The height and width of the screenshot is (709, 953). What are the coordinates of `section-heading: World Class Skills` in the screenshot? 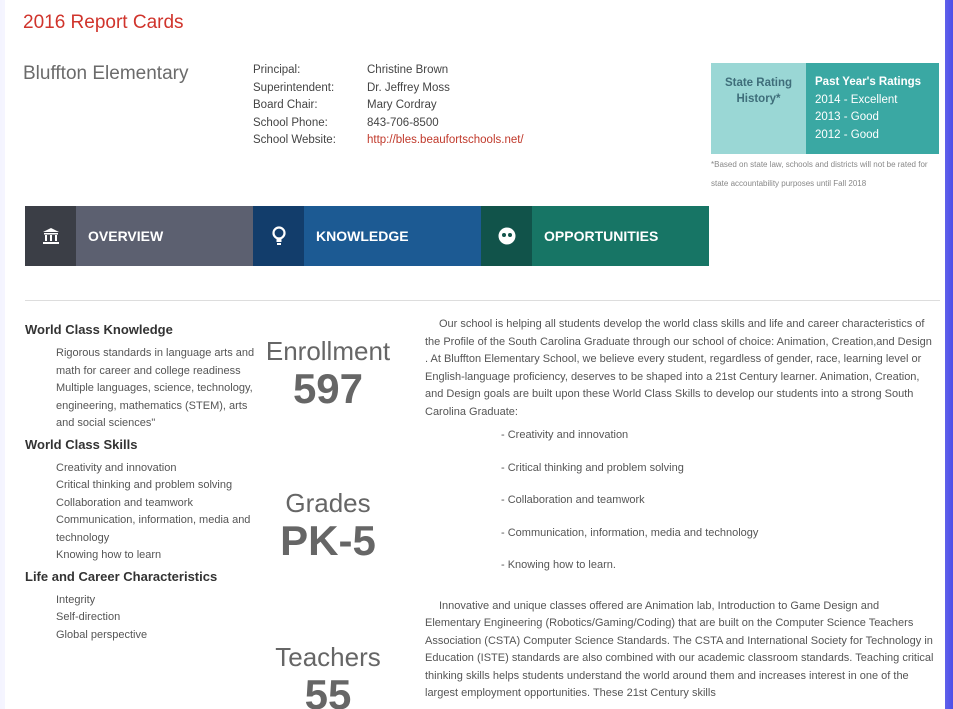 It's located at (81, 444).